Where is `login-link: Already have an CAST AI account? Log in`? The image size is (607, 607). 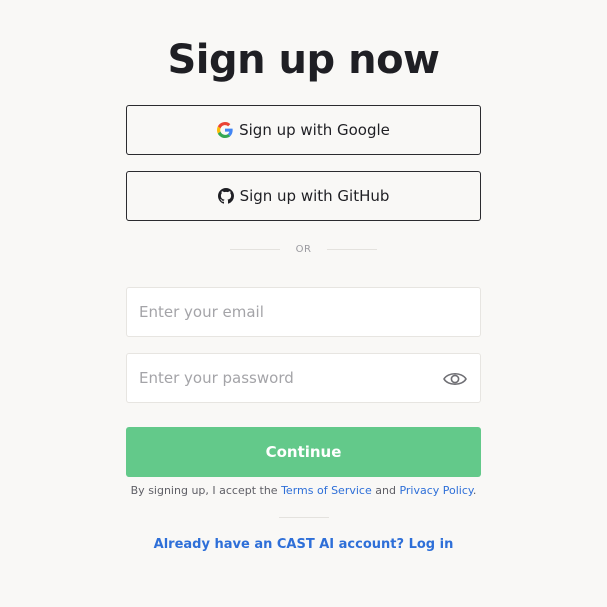 login-link: Already have an CAST AI account? Log in is located at coordinates (303, 545).